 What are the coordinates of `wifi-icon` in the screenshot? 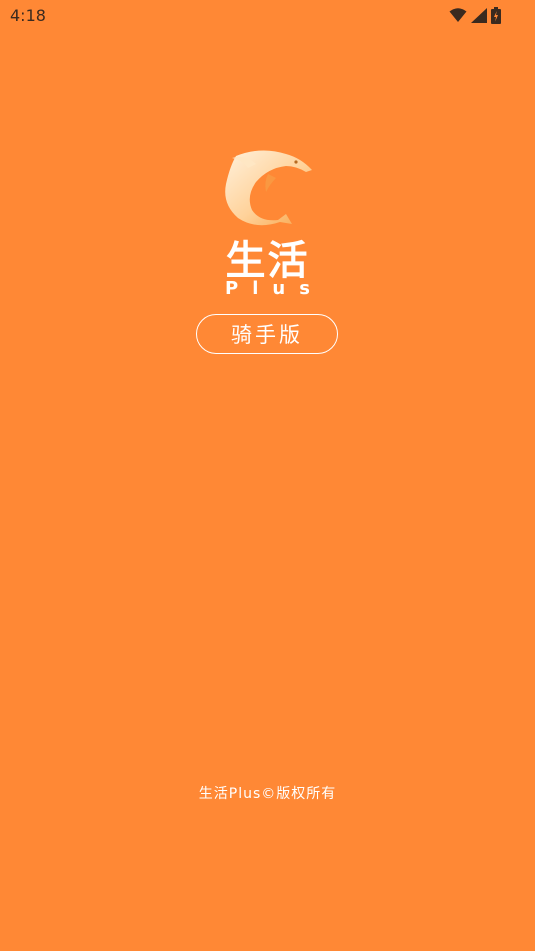 It's located at (458, 15).